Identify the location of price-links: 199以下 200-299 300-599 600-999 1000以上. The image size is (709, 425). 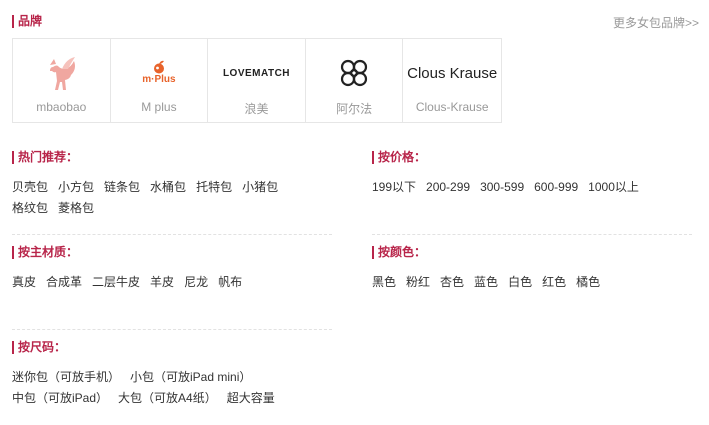
(537, 187).